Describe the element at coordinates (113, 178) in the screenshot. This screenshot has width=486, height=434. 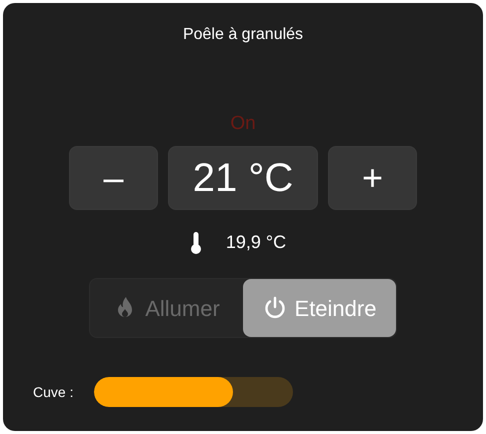
I see `decrease-button: –` at that location.